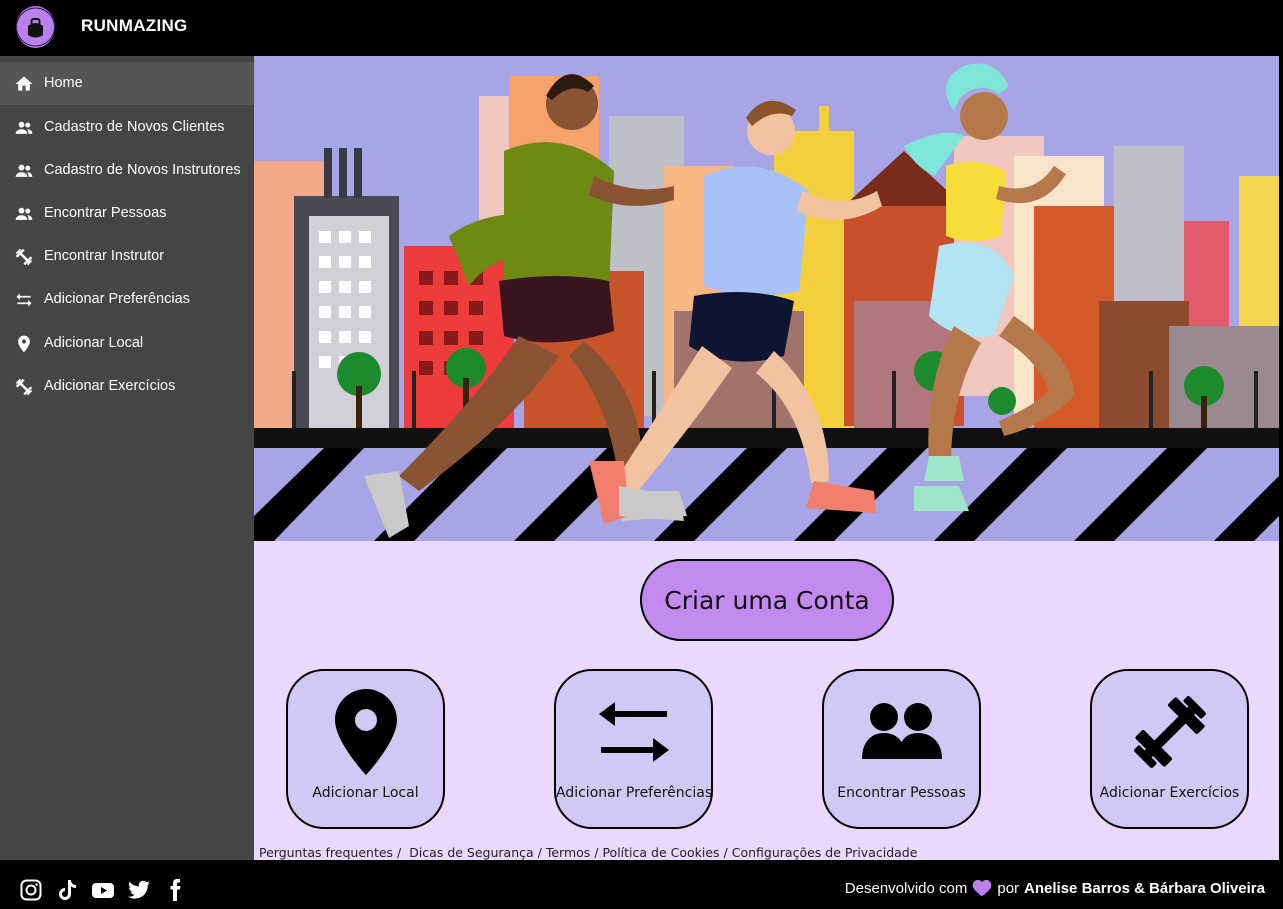  What do you see at coordinates (825, 852) in the screenshot?
I see `link-configuracoes-privacidade: Configurações de Privacidade` at bounding box center [825, 852].